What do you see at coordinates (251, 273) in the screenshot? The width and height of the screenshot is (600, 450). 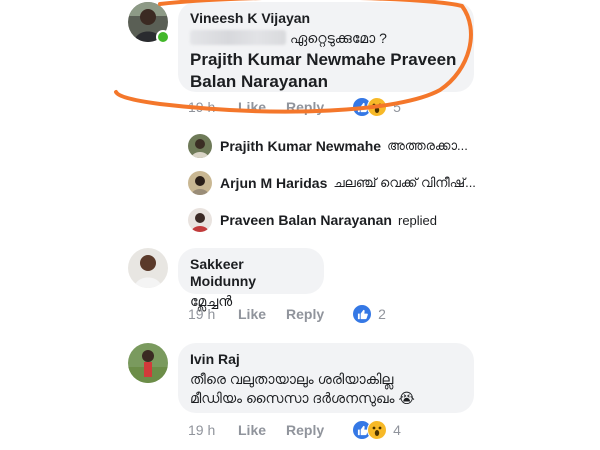 I see `comment-author: Sakkeer Moidunny` at bounding box center [251, 273].